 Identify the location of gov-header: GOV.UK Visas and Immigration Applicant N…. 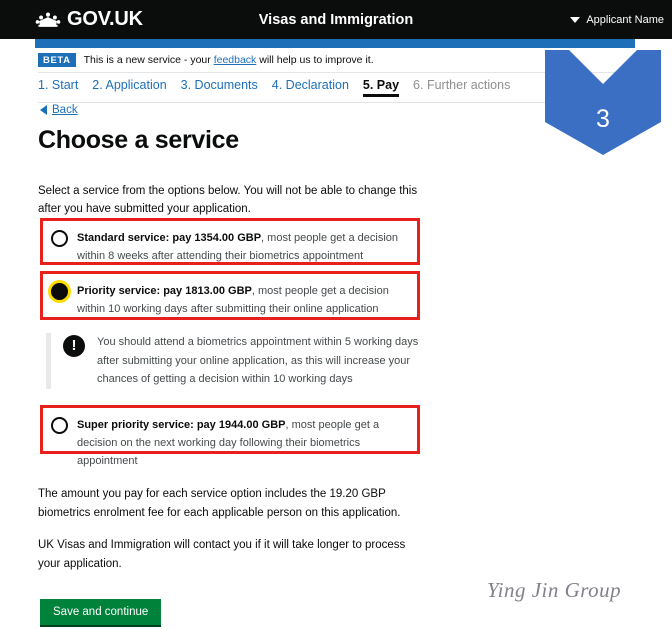
(336, 19).